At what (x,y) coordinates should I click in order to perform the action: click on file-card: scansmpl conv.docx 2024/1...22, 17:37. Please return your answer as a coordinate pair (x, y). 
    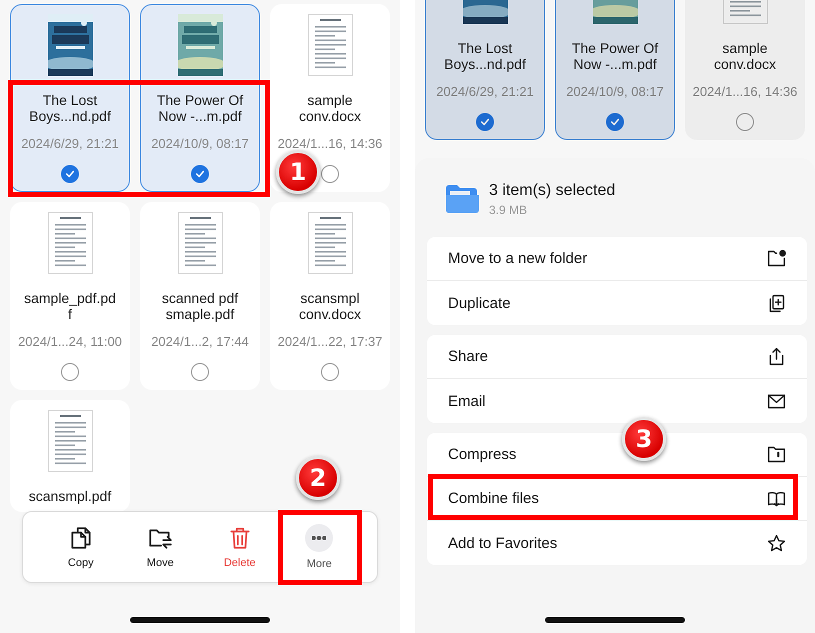
    Looking at the image, I should click on (330, 296).